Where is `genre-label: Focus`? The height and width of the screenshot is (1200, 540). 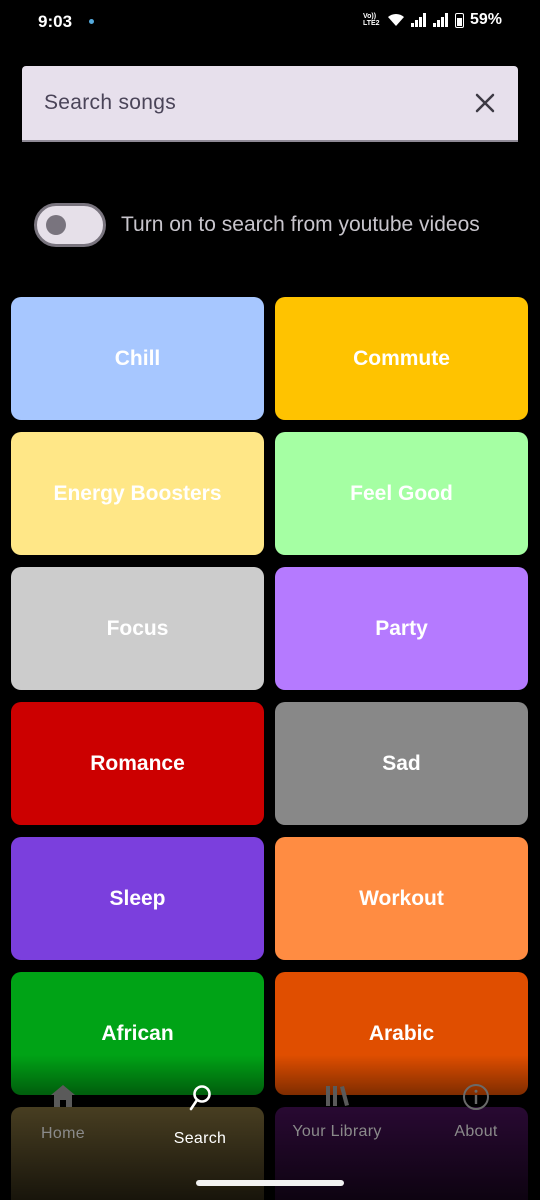 genre-label: Focus is located at coordinates (137, 628).